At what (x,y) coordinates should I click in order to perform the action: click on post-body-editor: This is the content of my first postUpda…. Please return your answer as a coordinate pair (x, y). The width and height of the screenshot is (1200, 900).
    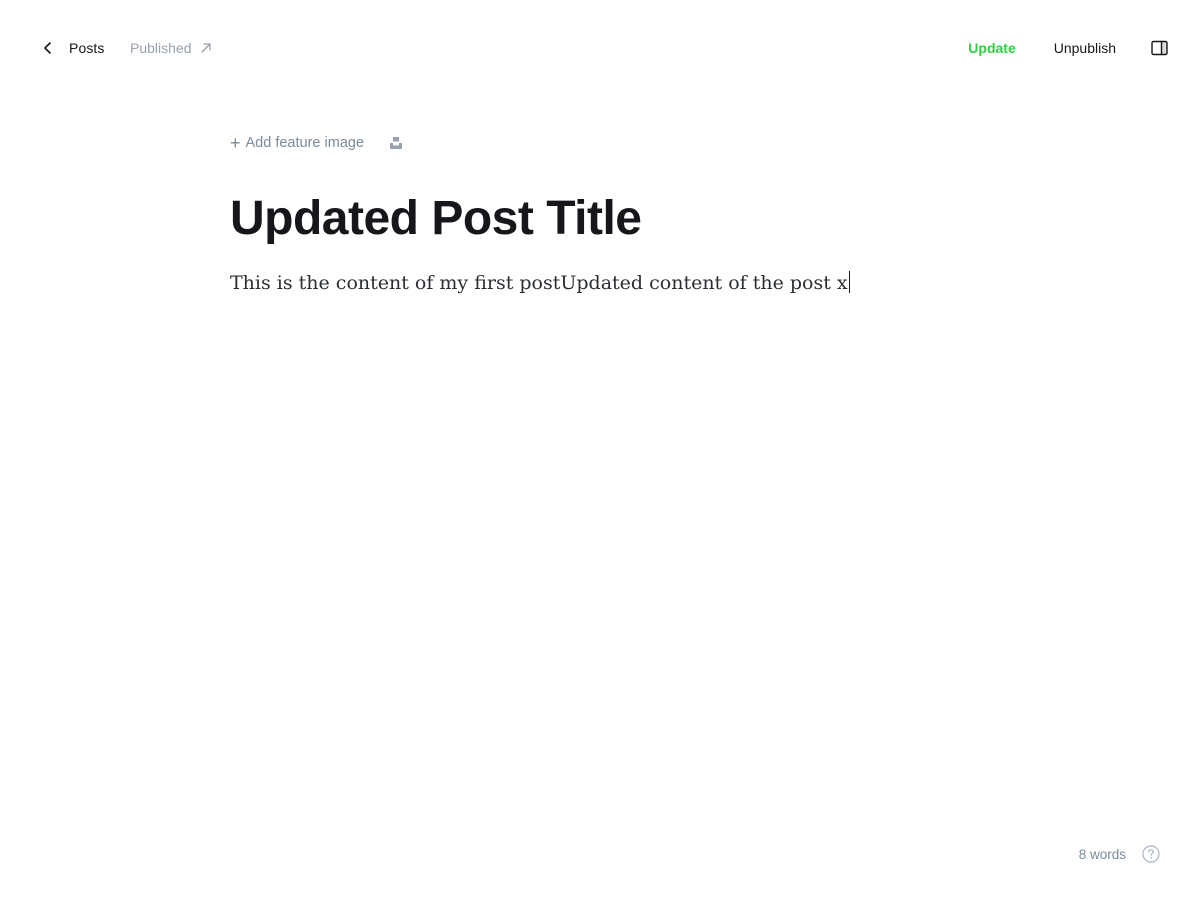
    Looking at the image, I should click on (600, 283).